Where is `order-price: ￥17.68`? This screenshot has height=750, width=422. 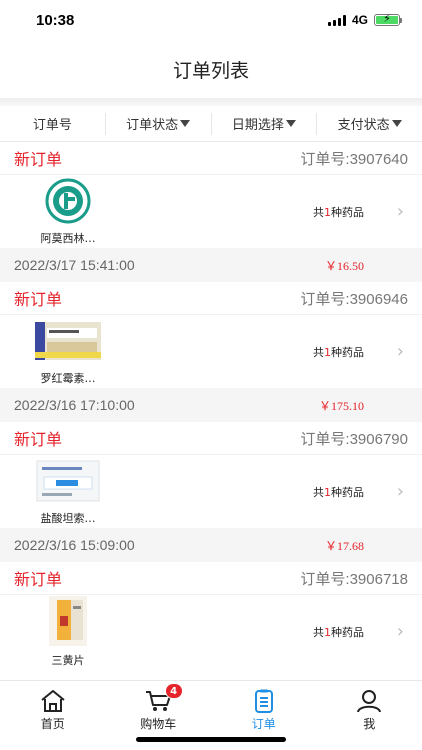 order-price: ￥17.68 is located at coordinates (344, 545).